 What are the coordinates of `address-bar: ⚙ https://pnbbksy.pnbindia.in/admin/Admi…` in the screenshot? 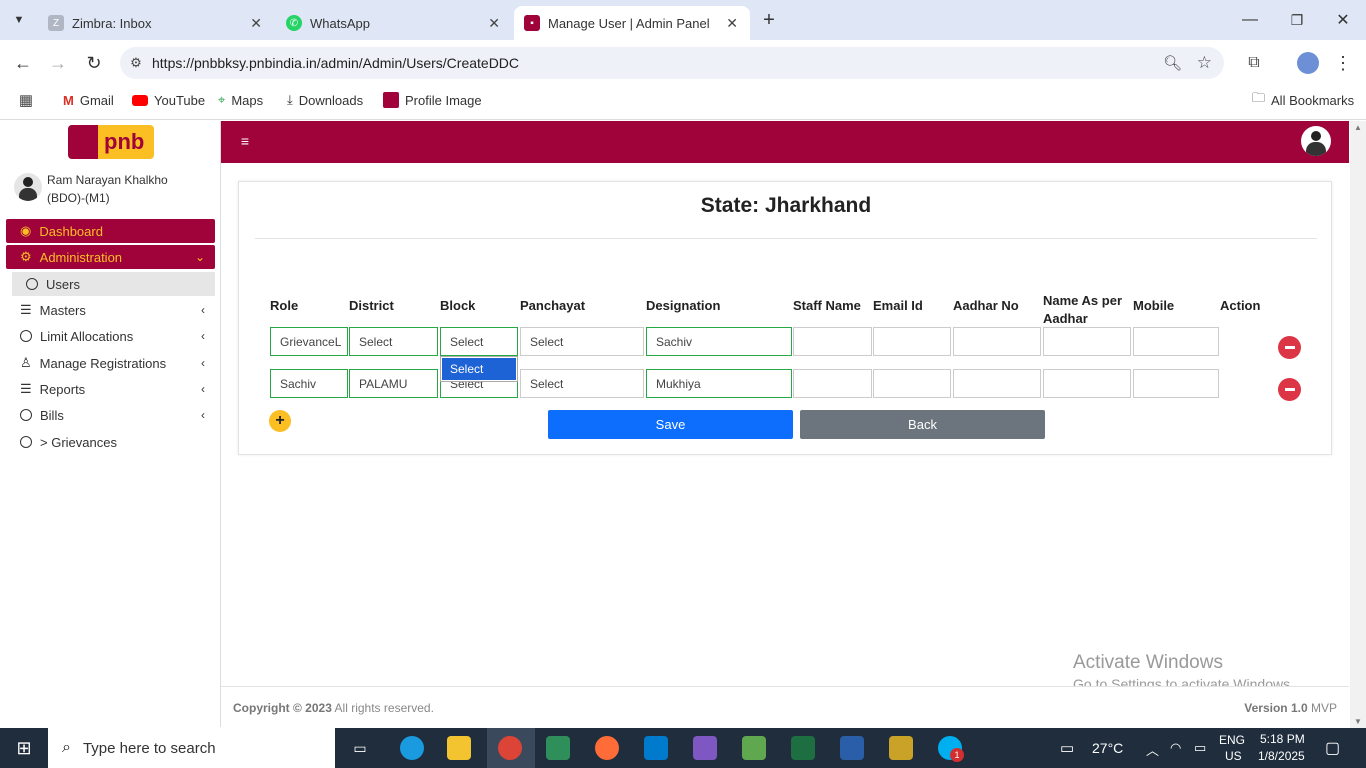 It's located at (672, 63).